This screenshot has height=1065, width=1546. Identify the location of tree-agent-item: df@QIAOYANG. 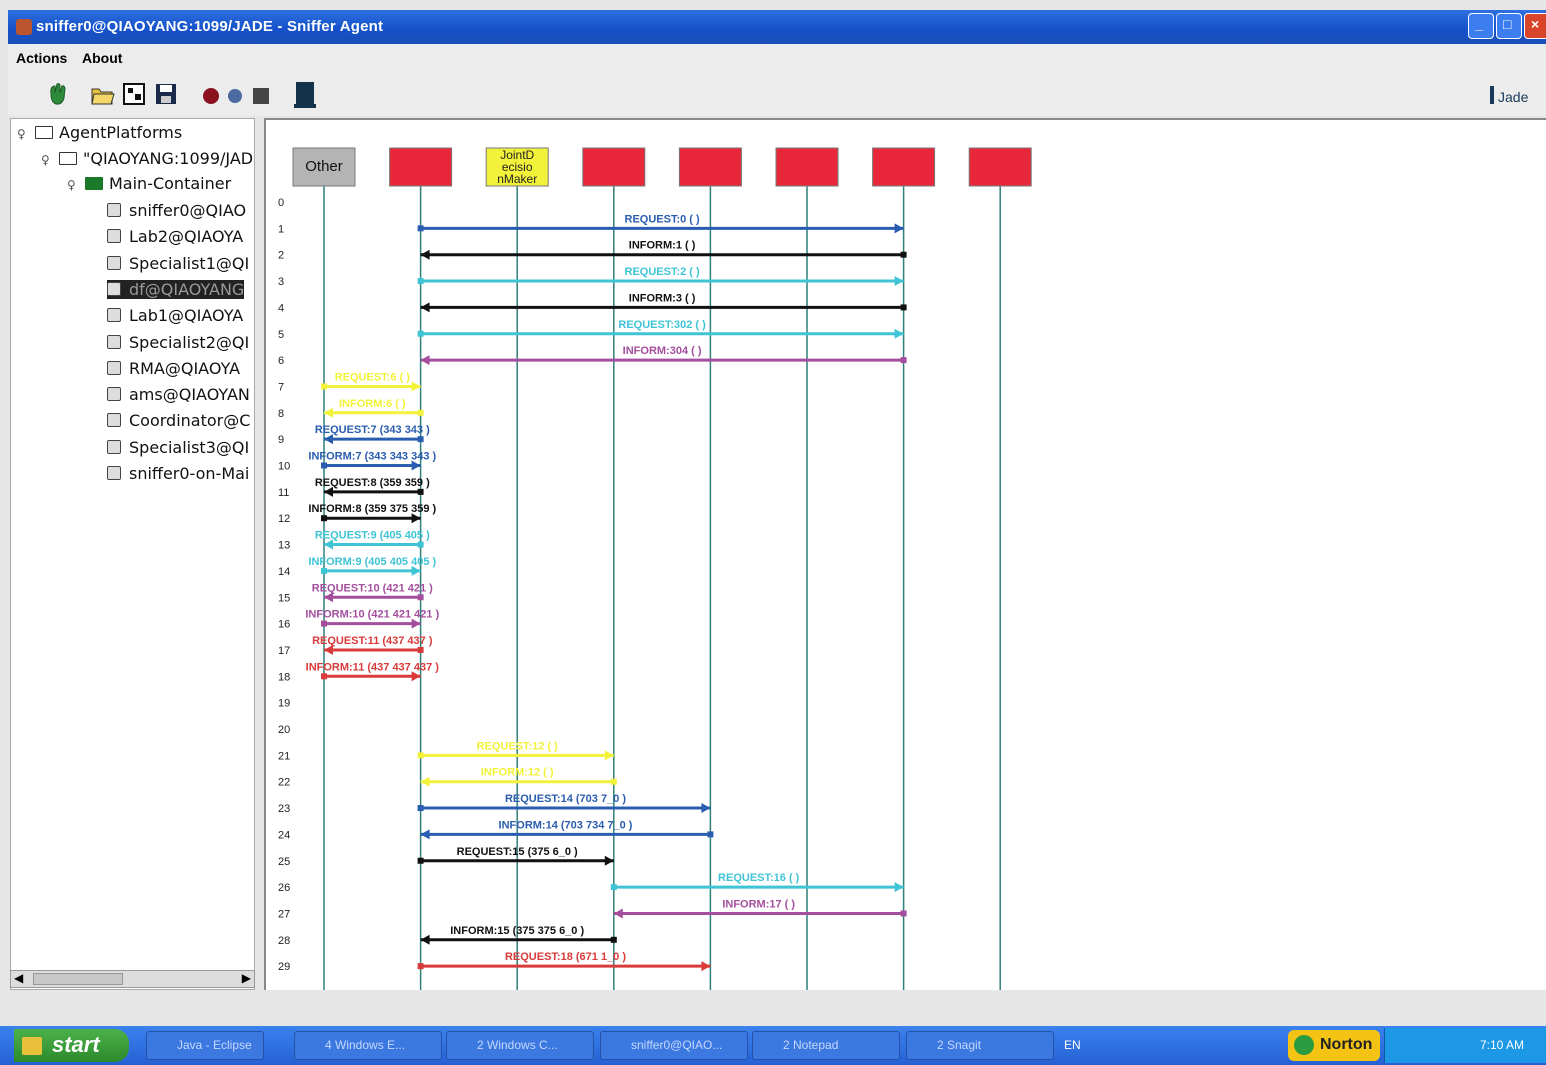
(176, 289).